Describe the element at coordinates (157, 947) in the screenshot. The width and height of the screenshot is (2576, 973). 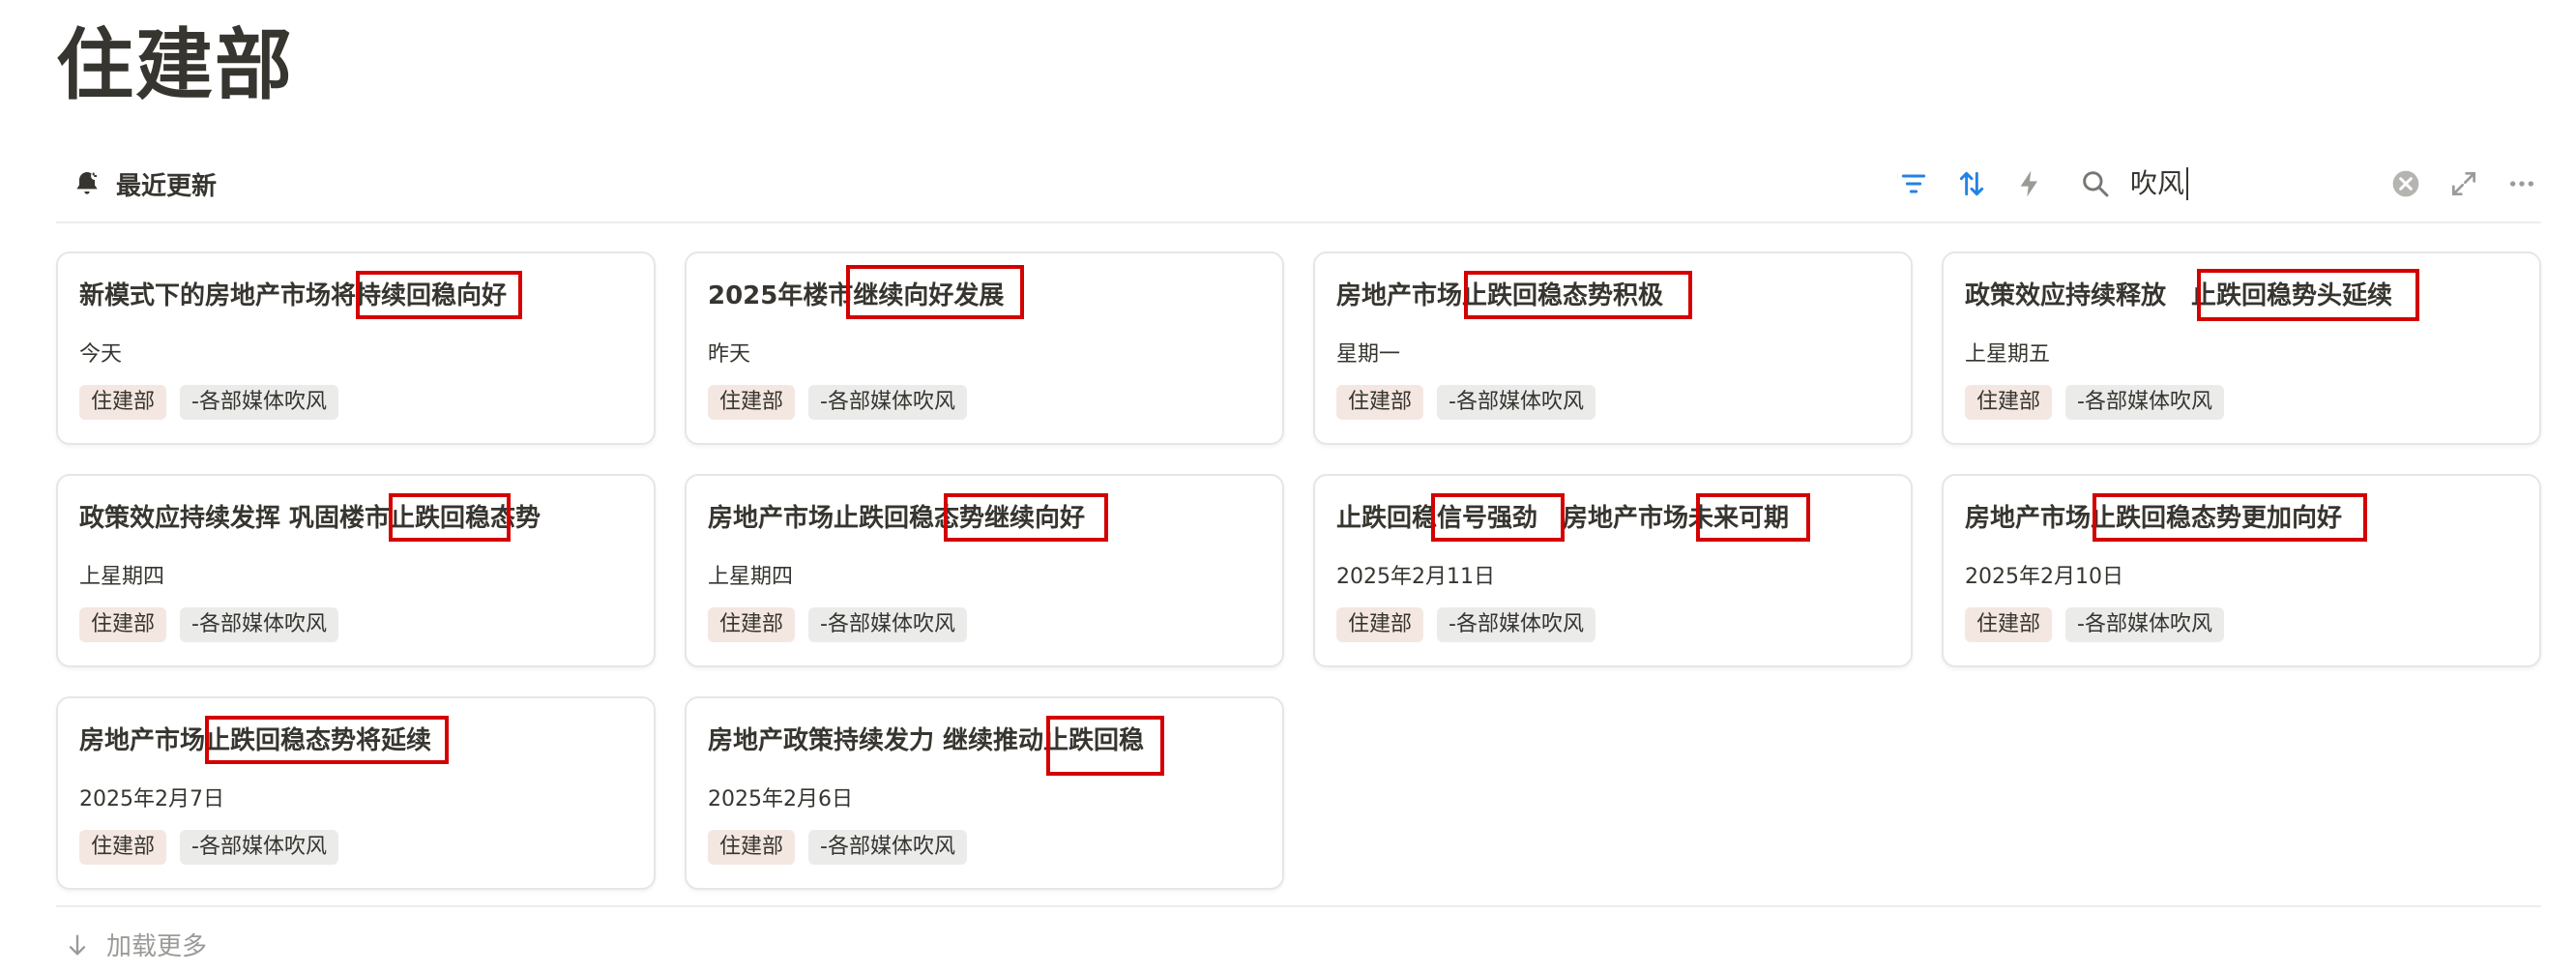
I see `load-more-label: 加载更多` at that location.